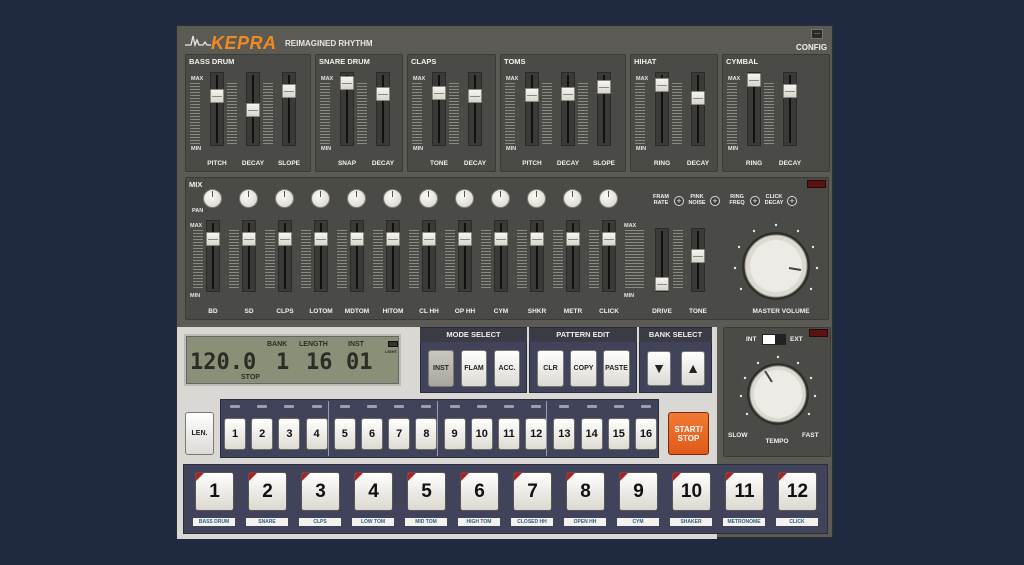 The image size is (1024, 565). What do you see at coordinates (698, 260) in the screenshot?
I see `tone-fader` at bounding box center [698, 260].